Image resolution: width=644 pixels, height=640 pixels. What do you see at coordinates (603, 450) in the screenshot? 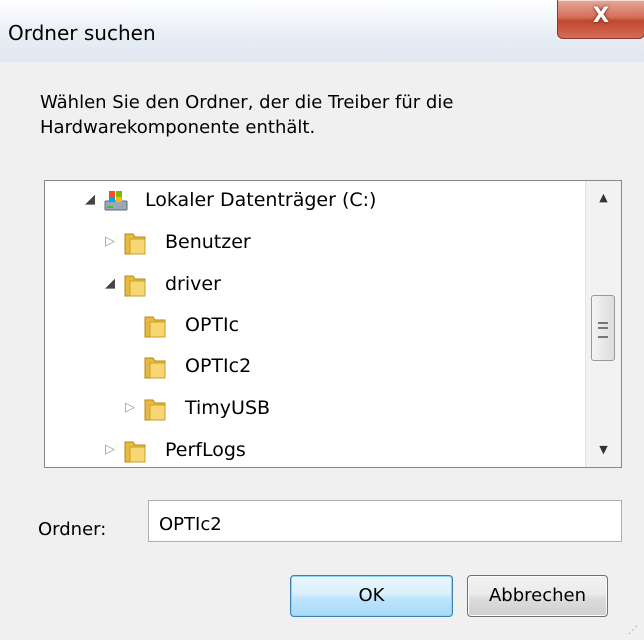
I see `scroll-down-button: ▼` at bounding box center [603, 450].